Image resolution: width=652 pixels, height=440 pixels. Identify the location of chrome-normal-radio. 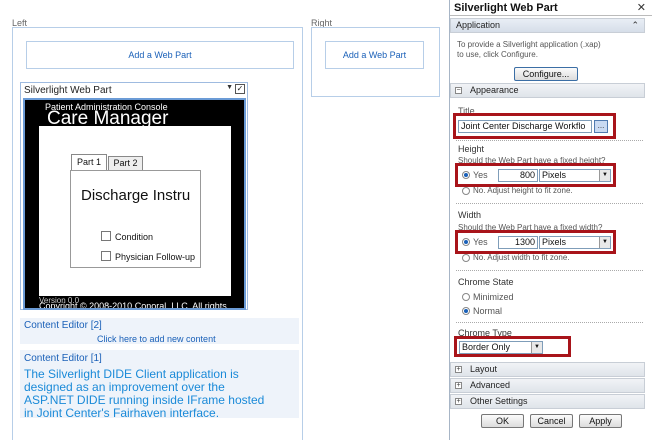
(466, 311).